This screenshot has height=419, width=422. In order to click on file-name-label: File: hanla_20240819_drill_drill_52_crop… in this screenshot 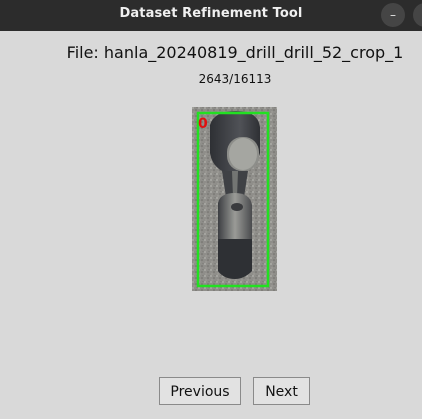, I will do `click(235, 52)`.